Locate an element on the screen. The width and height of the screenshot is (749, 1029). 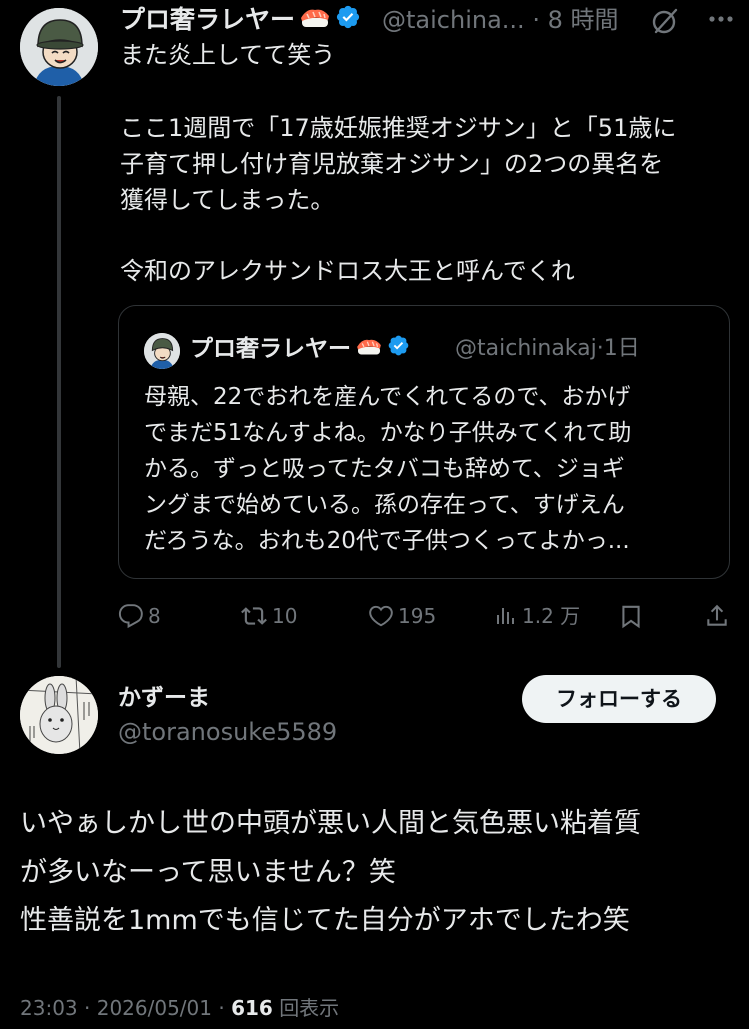
tweet-text-line: 令和のアレクサンドロス大王と呼んでくれ is located at coordinates (347, 271).